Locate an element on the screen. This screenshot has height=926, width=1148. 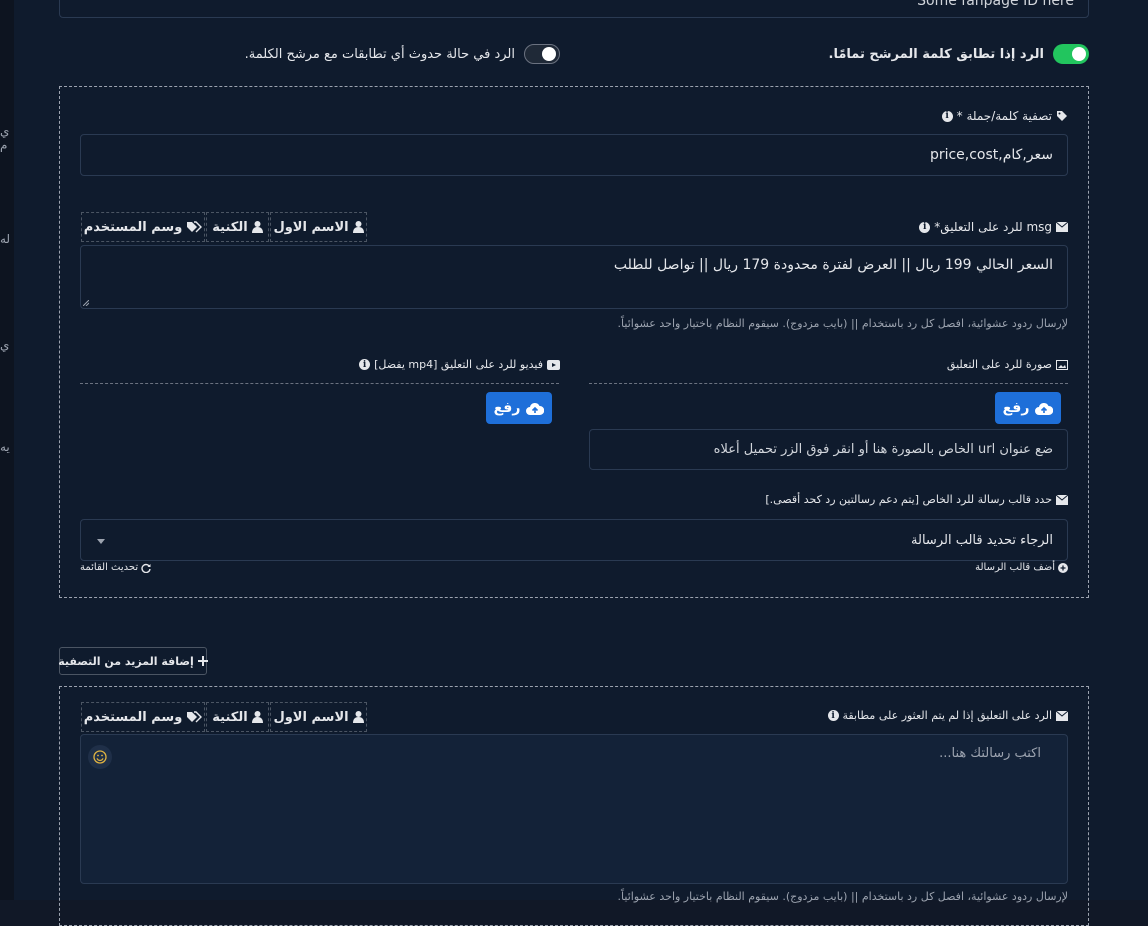
add-template-text: أضف قالب الرسالة is located at coordinates (1015, 567).